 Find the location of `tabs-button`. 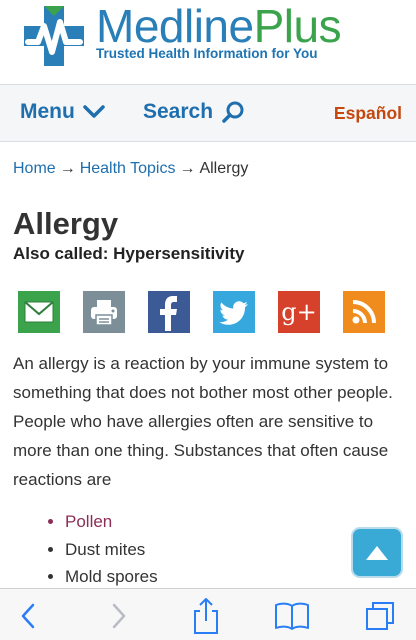

tabs-button is located at coordinates (380, 616).